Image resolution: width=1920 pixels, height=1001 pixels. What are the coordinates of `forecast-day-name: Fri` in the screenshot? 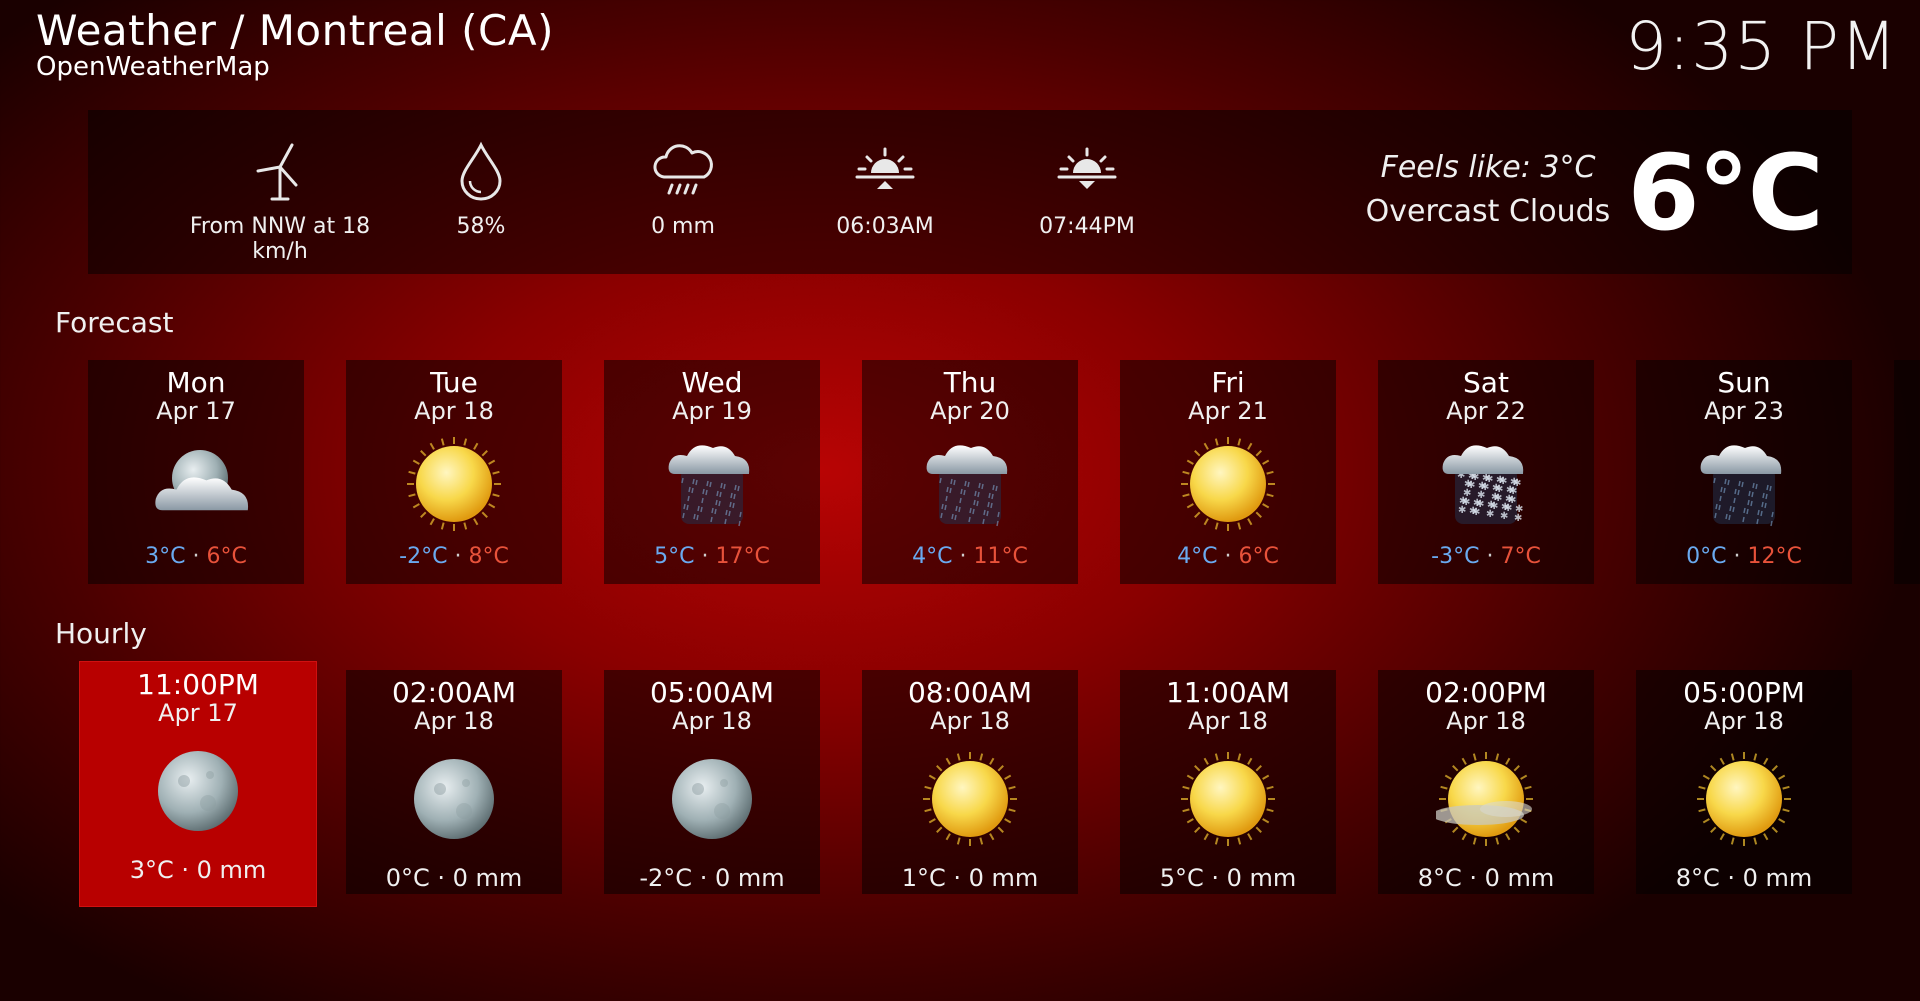 It's located at (1228, 382).